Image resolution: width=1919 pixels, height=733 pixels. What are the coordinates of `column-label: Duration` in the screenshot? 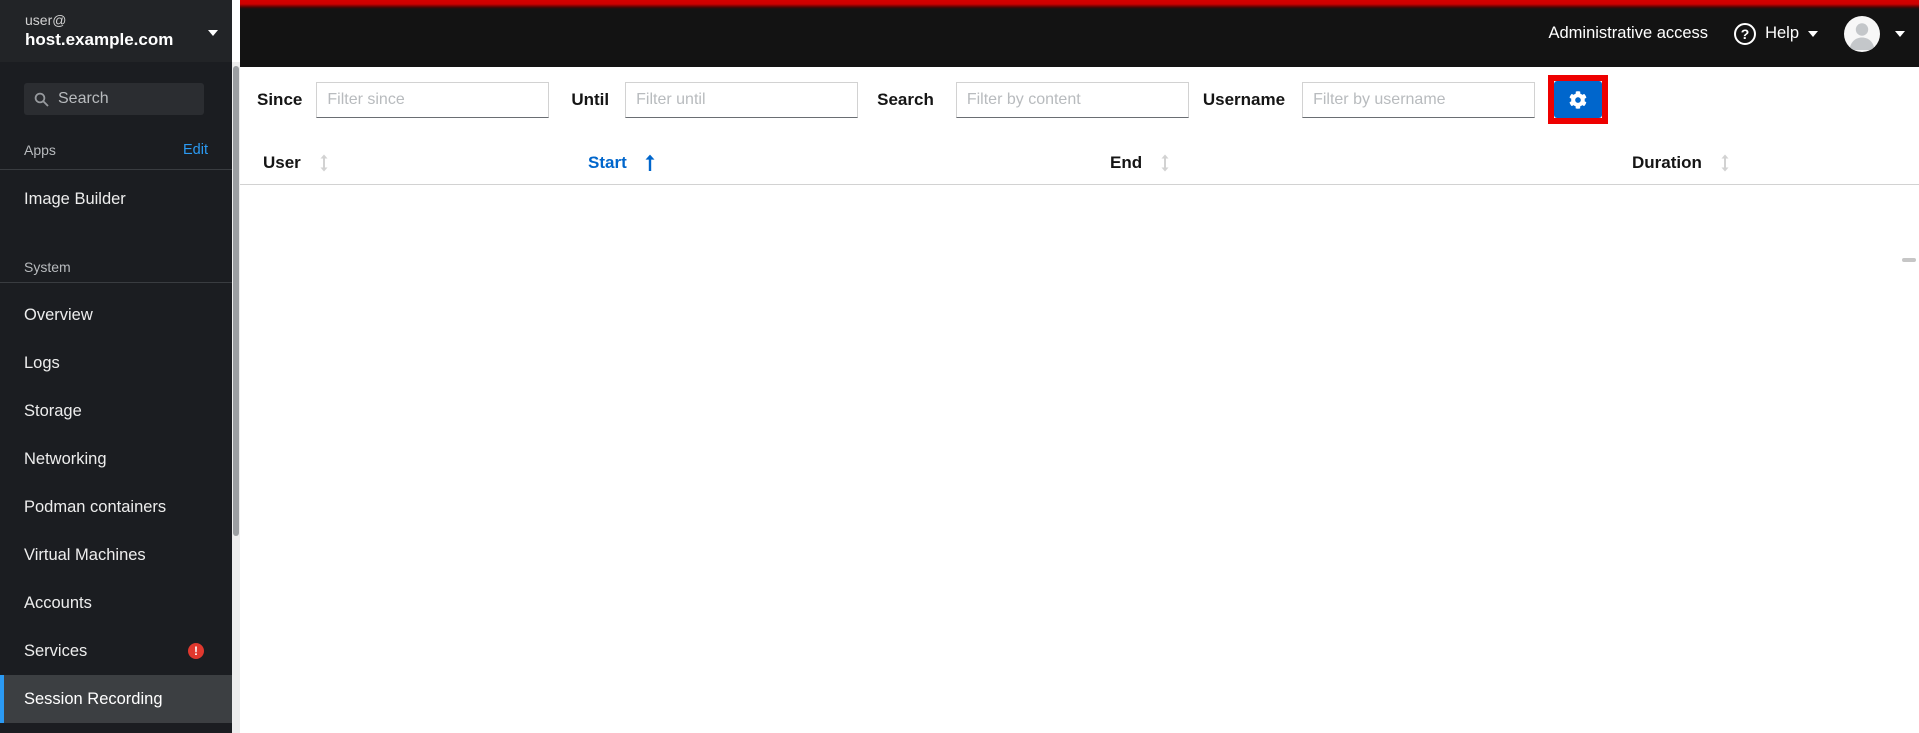 It's located at (1667, 162).